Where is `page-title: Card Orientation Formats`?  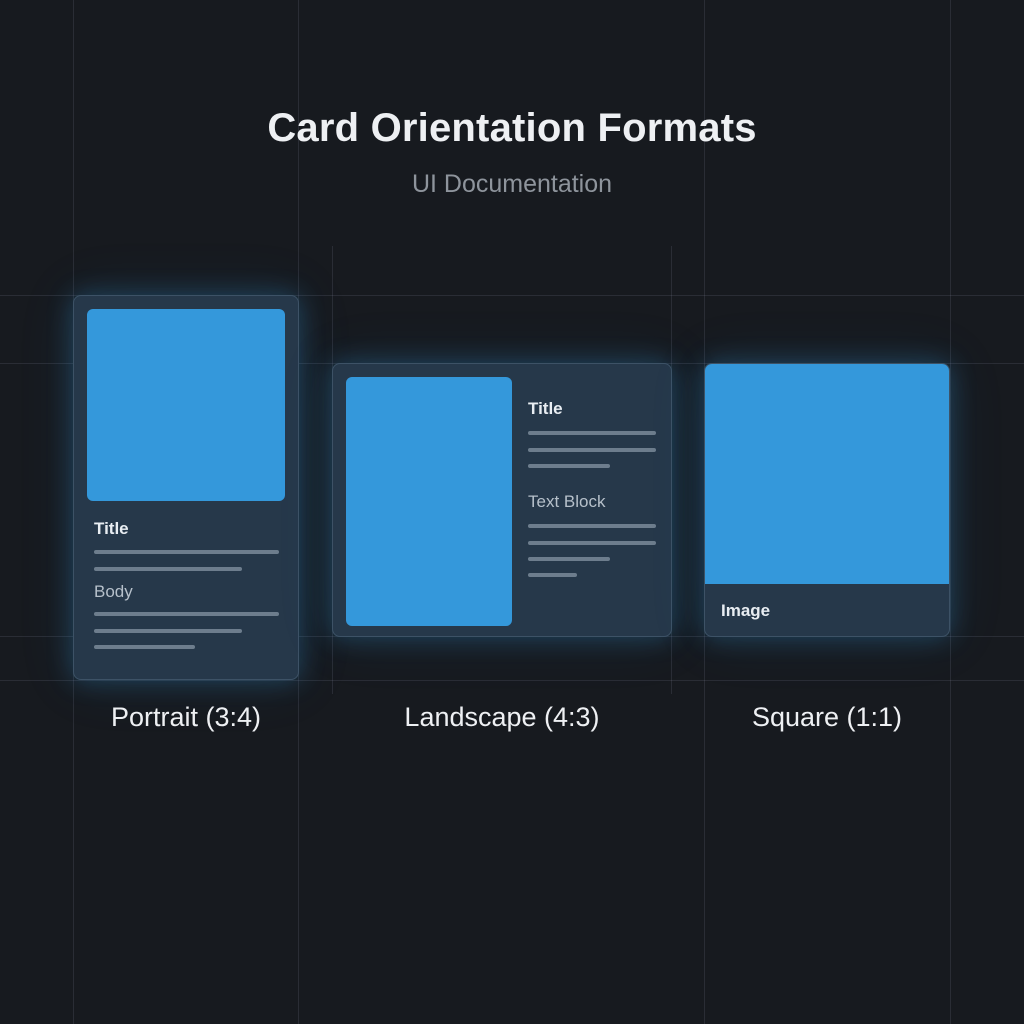
page-title: Card Orientation Formats is located at coordinates (512, 128).